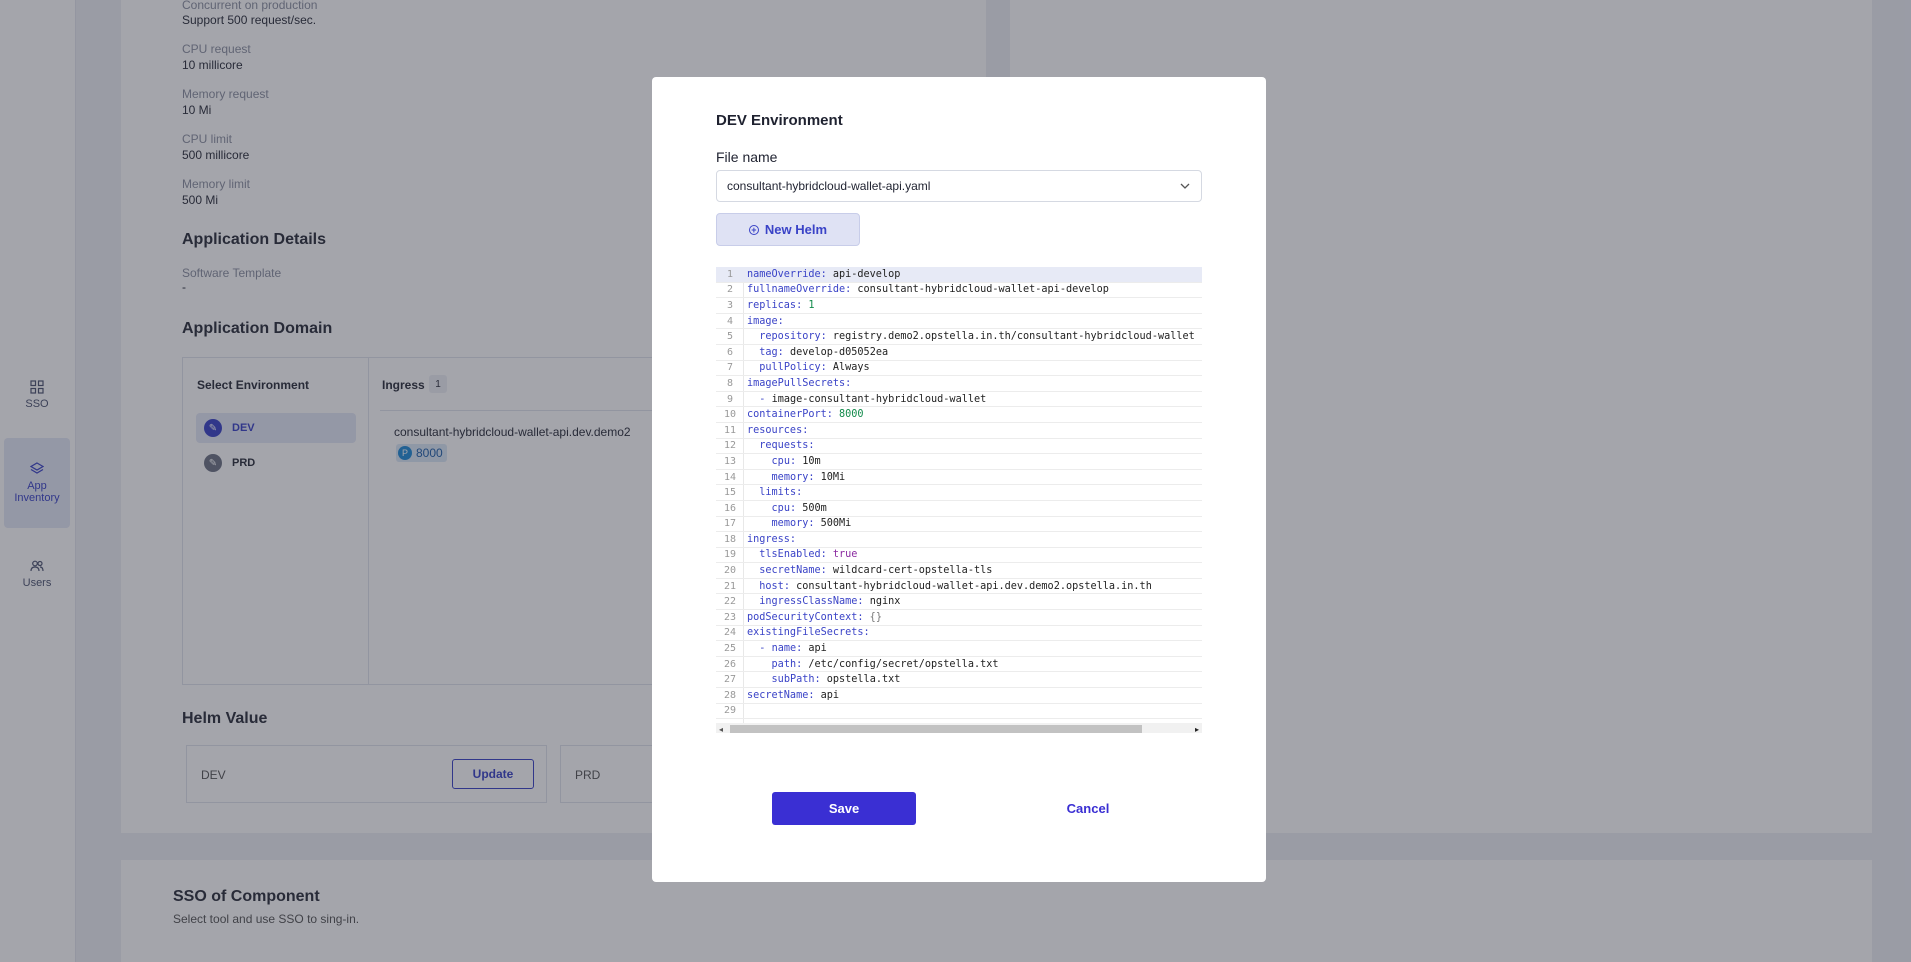 The height and width of the screenshot is (962, 1911). I want to click on code-line: 12 requests:, so click(959, 447).